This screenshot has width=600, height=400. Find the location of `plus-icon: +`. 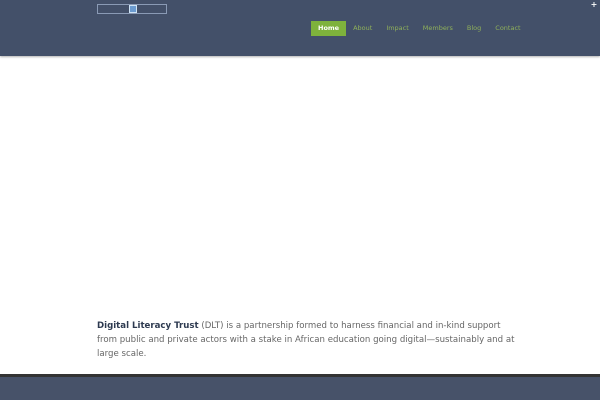

plus-icon: + is located at coordinates (594, 5).